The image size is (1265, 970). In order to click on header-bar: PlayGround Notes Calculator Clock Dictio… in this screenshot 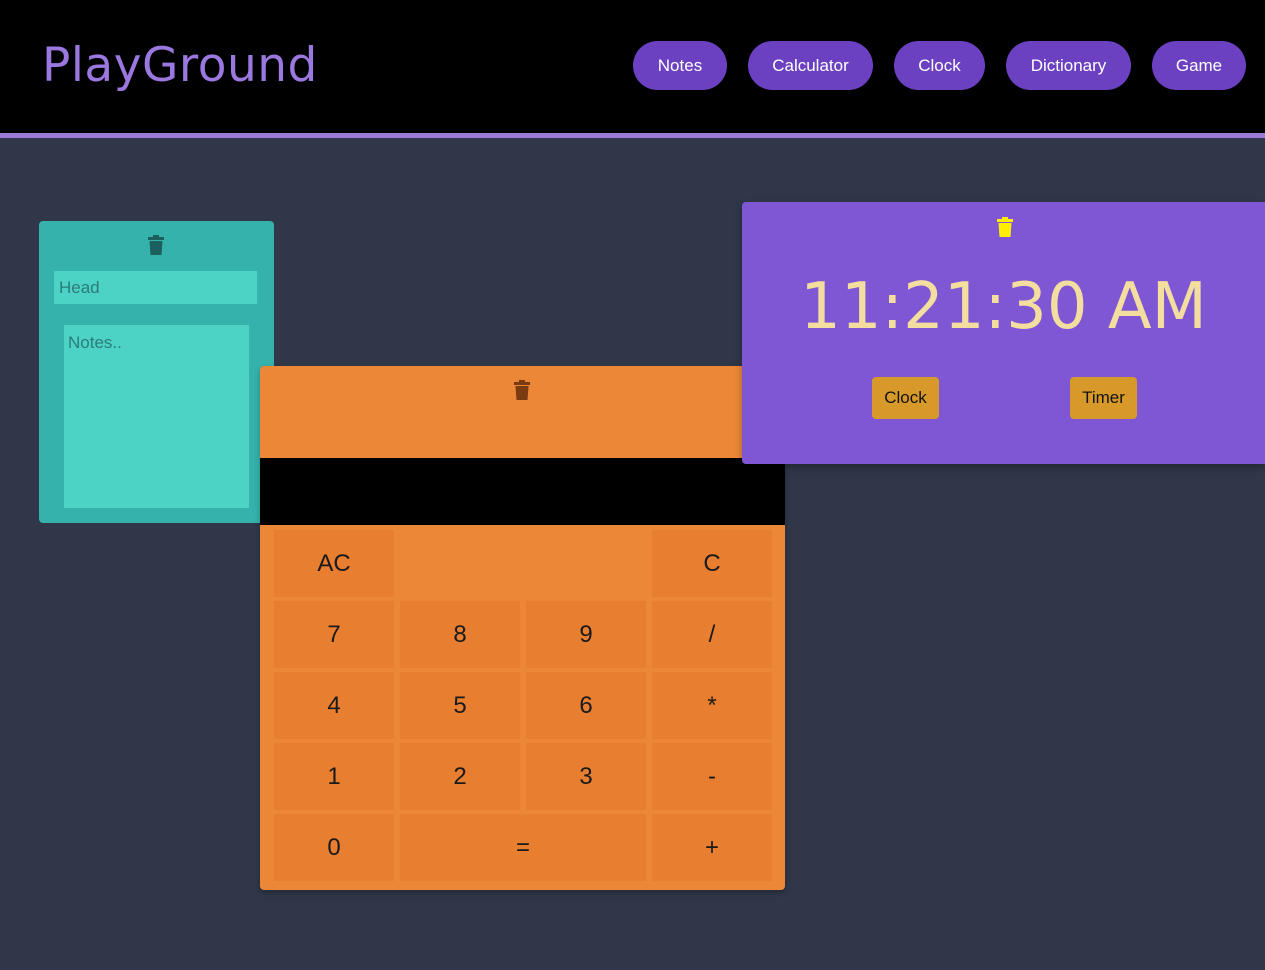, I will do `click(632, 69)`.